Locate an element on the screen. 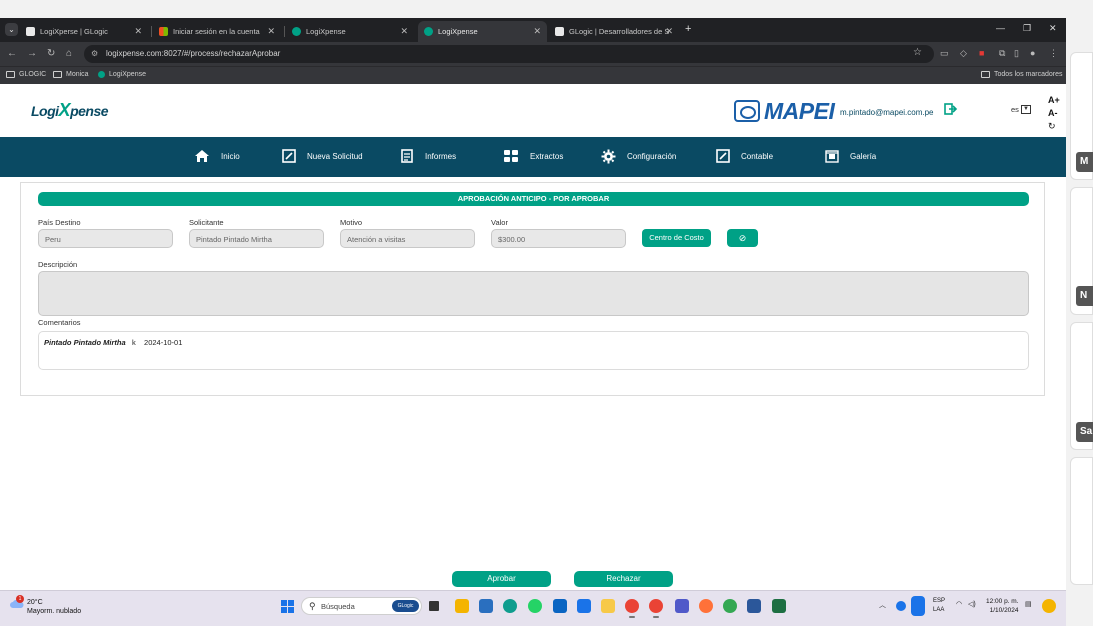 The width and height of the screenshot is (1093, 626). centro-costo-button: Centro de Costo is located at coordinates (676, 238).